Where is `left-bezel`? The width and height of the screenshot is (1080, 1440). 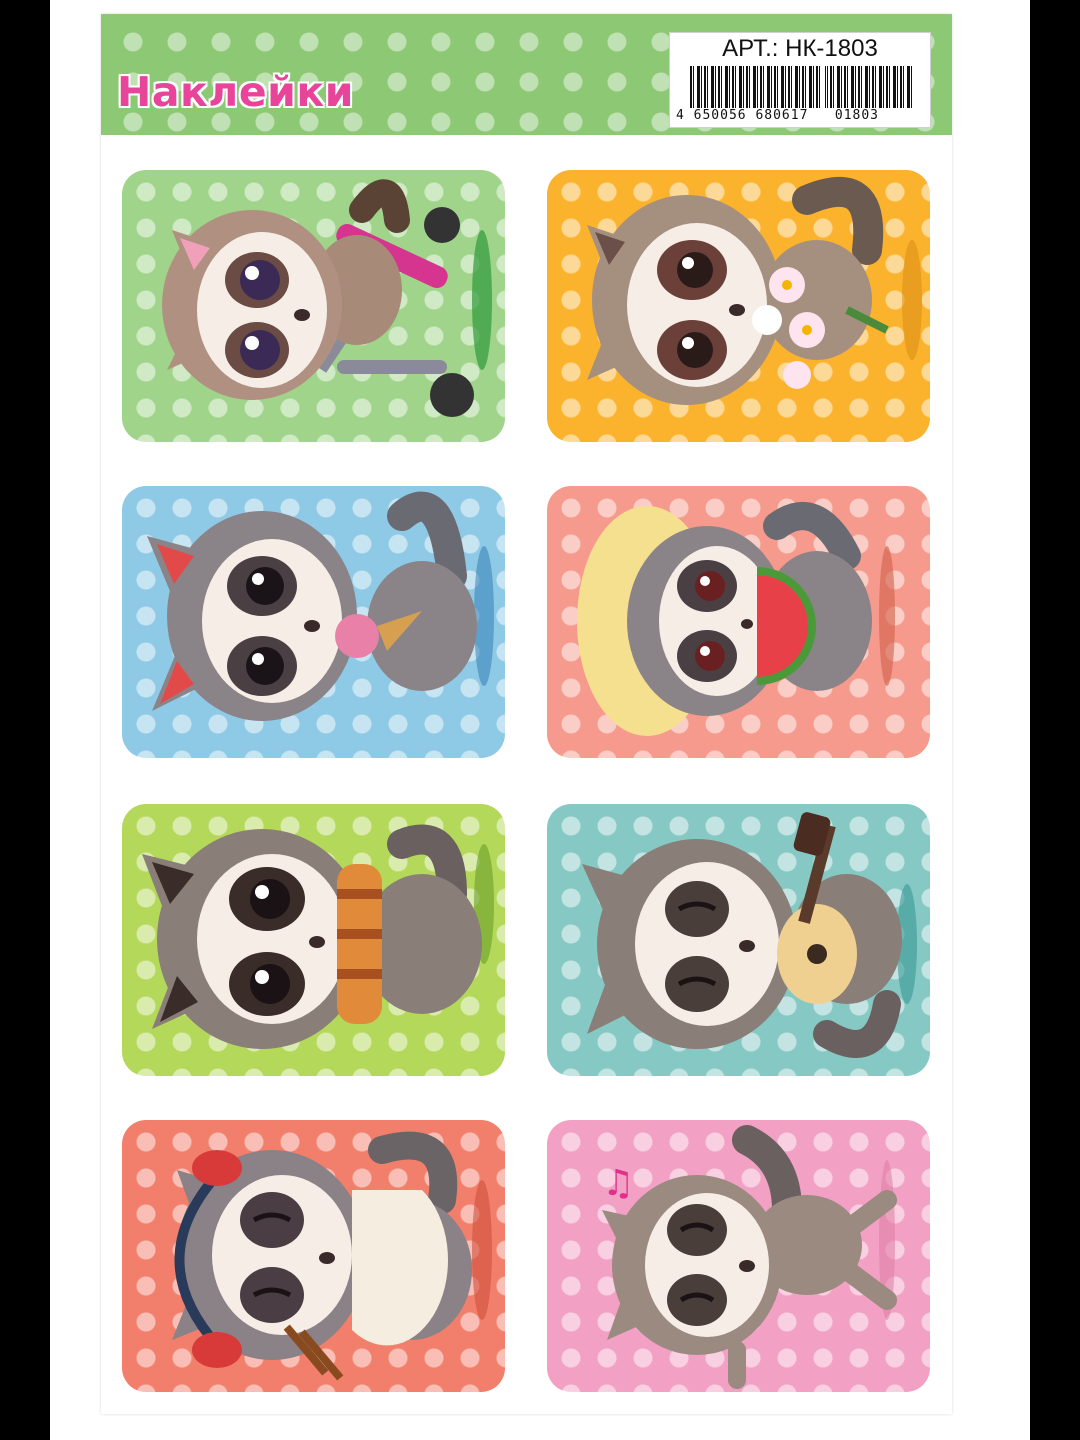 left-bezel is located at coordinates (25, 720).